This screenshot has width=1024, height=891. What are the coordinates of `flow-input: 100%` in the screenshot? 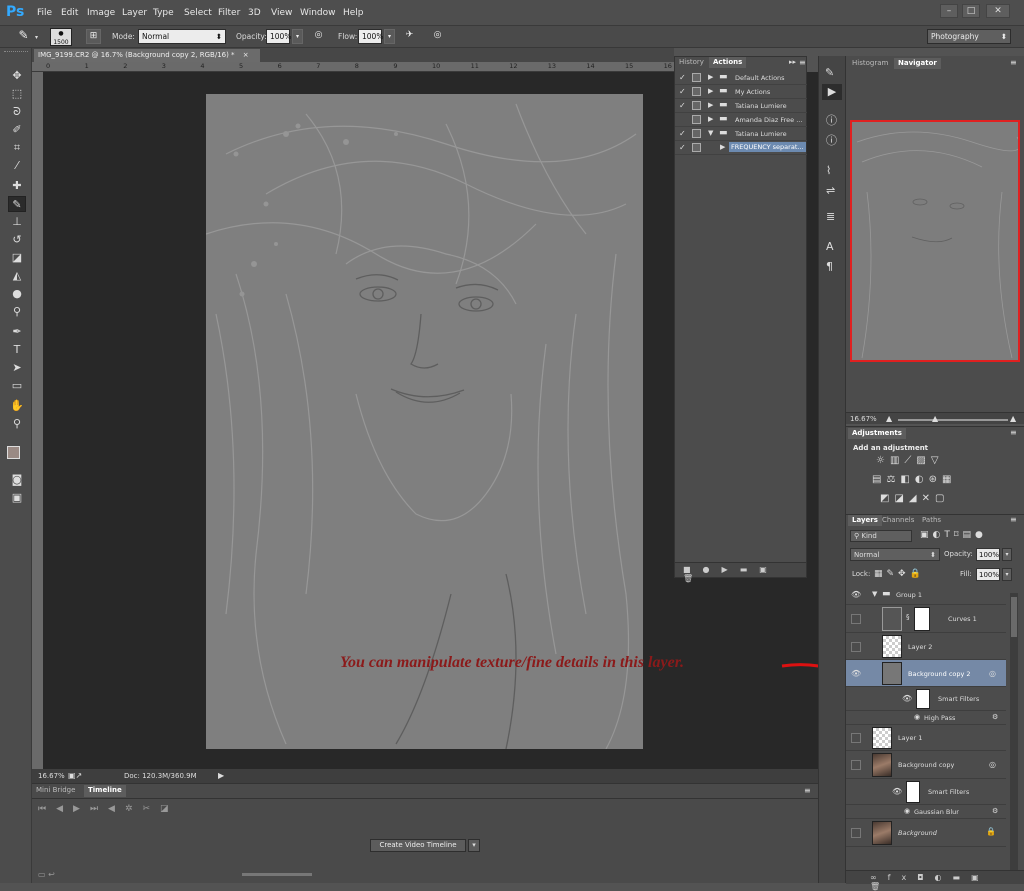 It's located at (370, 36).